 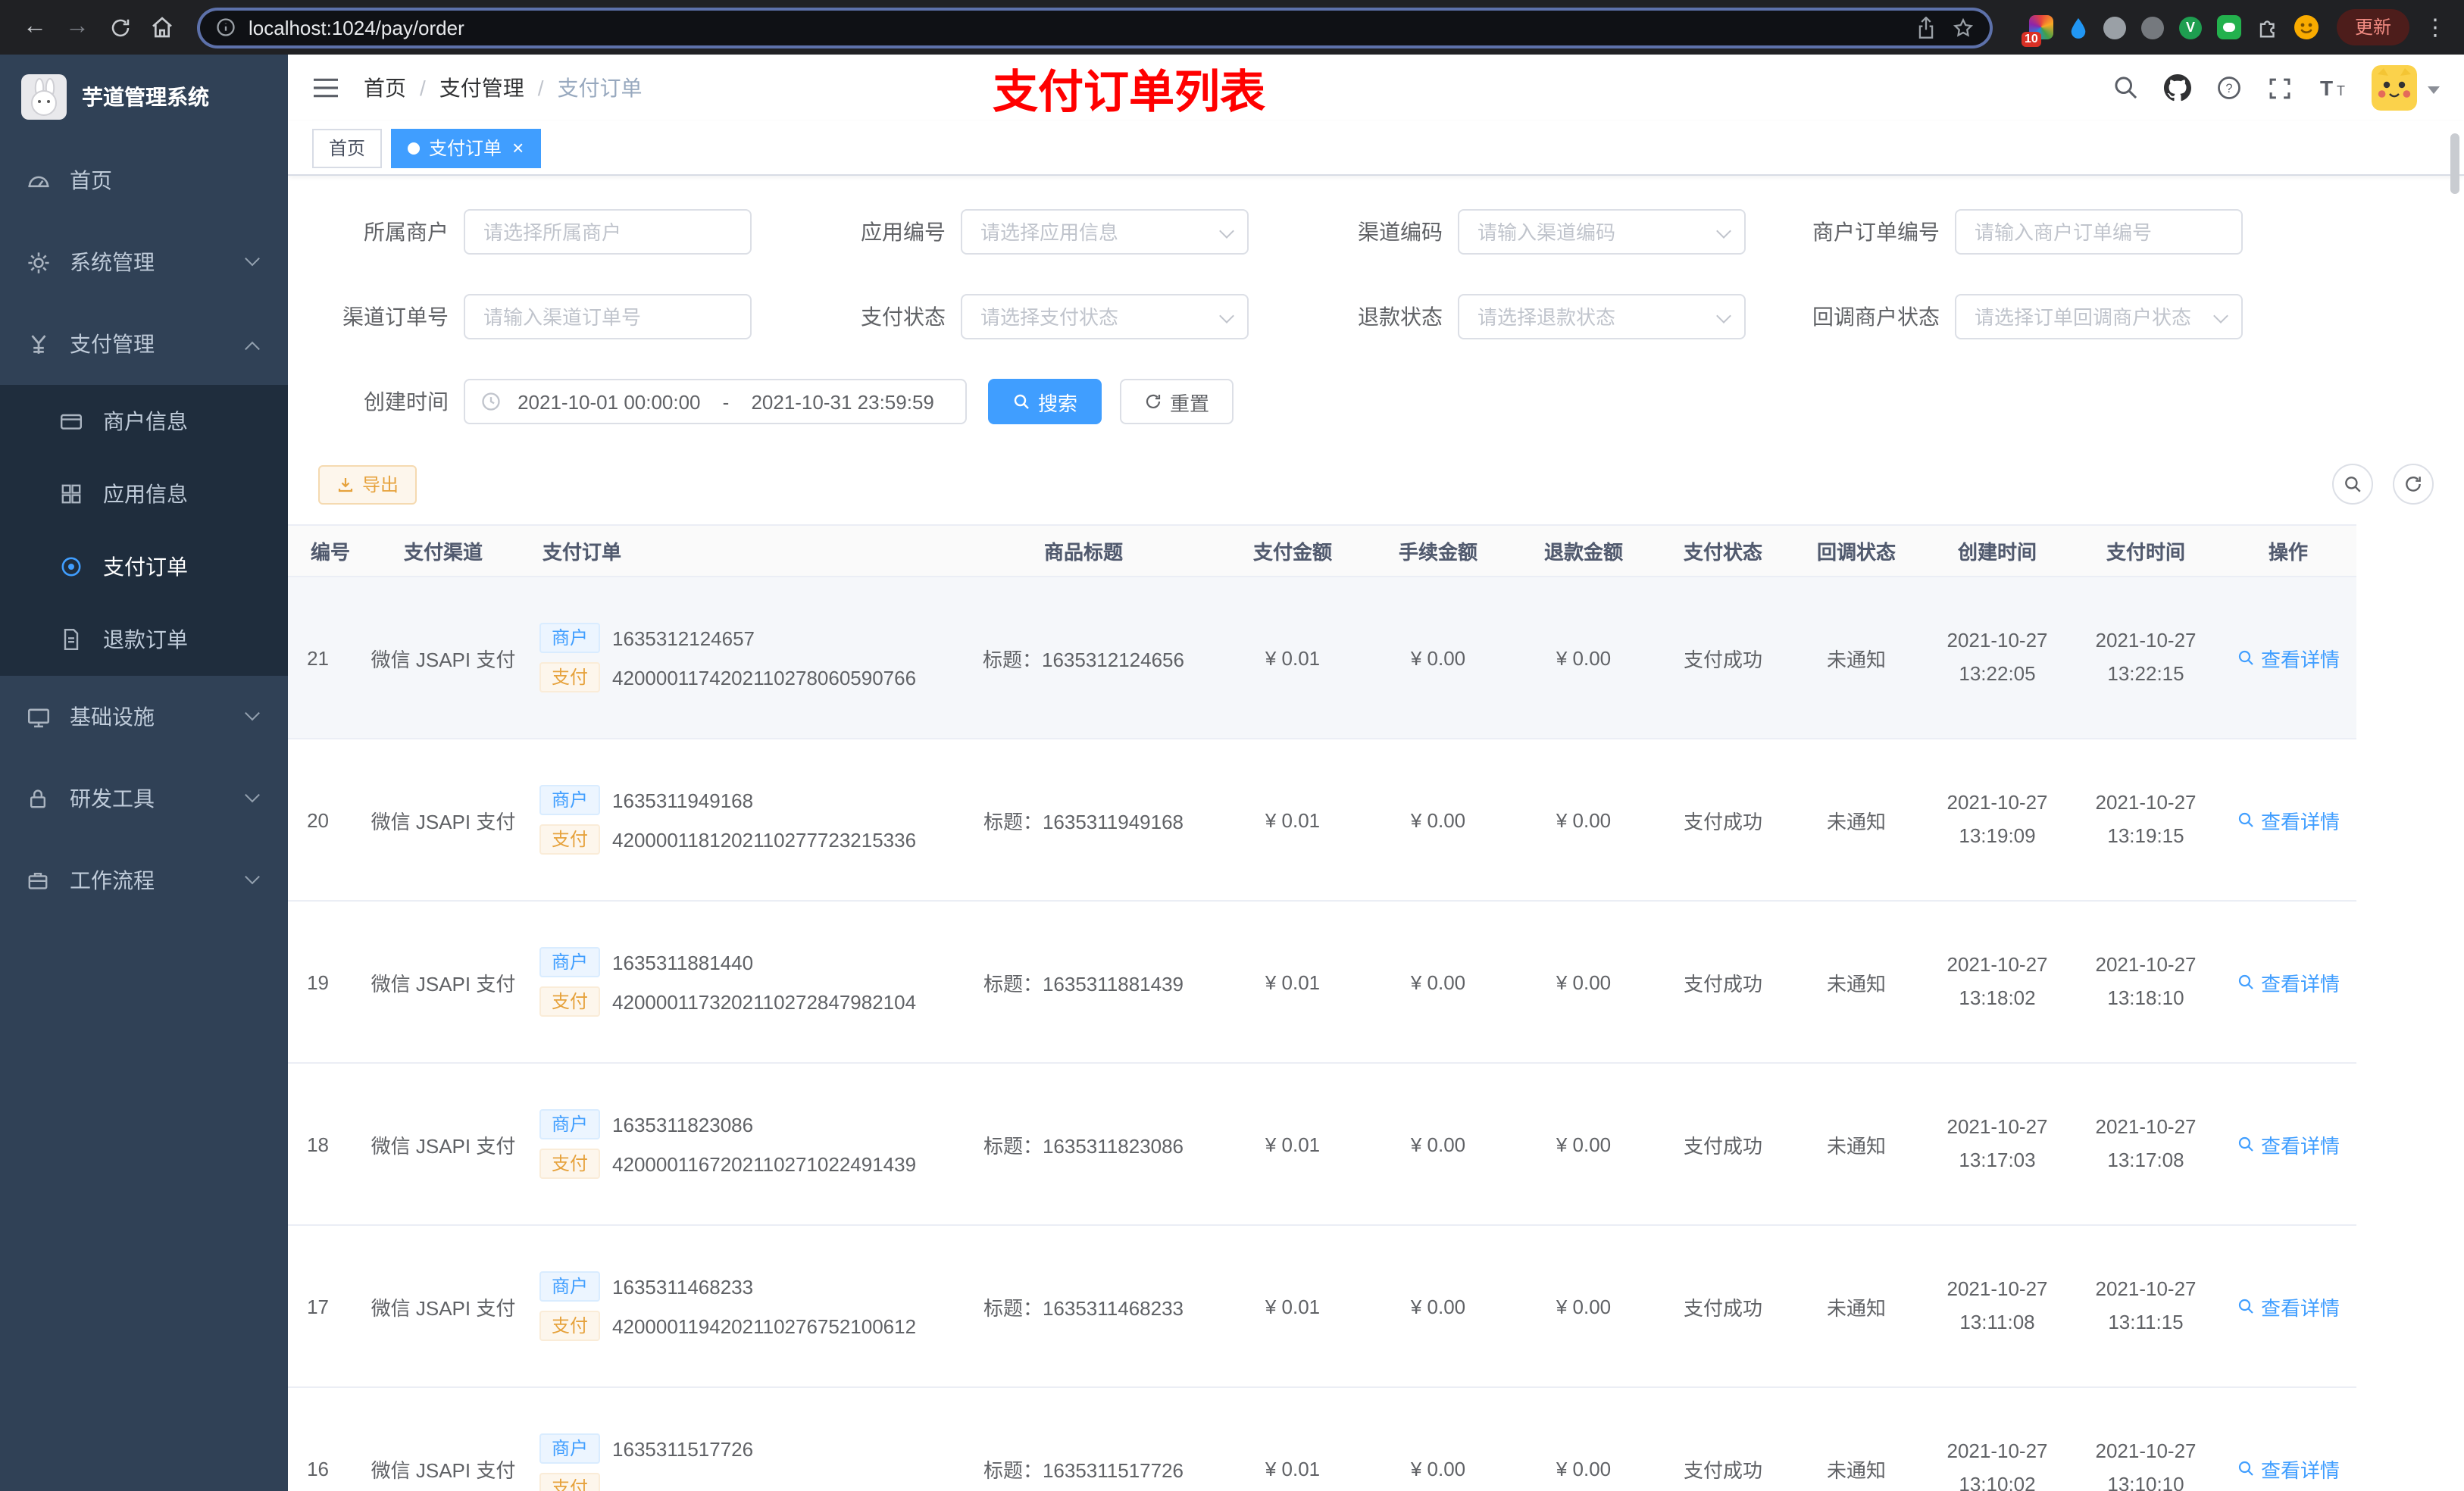 I want to click on clock-icon, so click(x=491, y=401).